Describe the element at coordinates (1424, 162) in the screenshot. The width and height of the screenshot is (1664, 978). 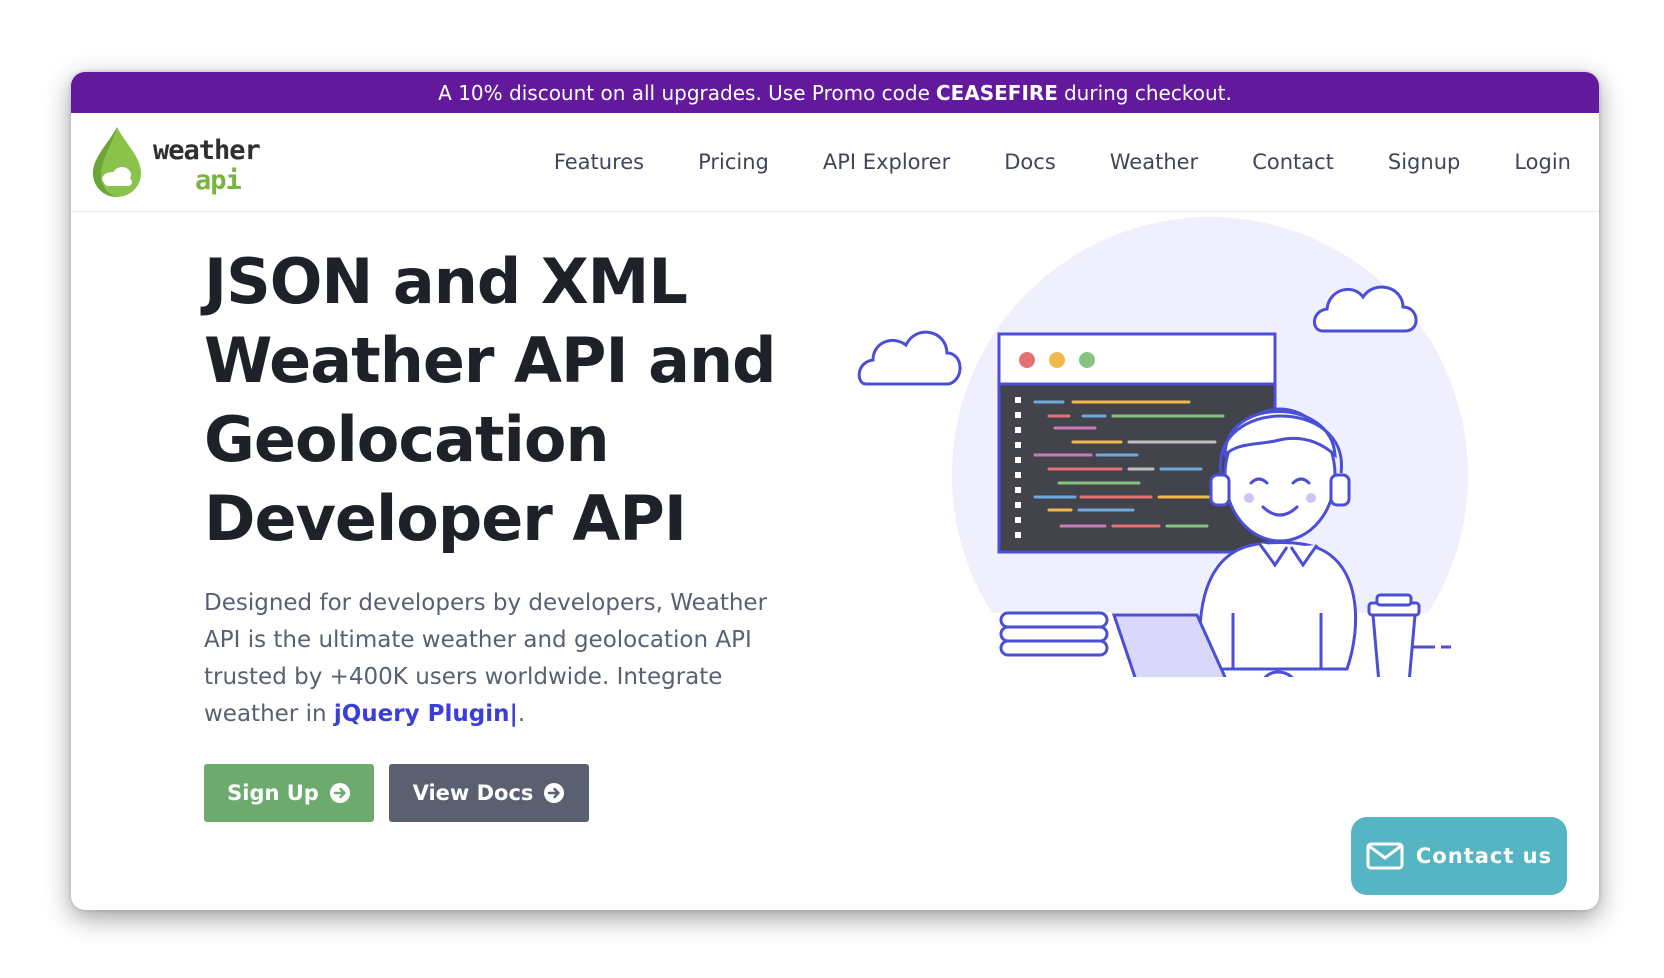
I see `nav-signup: Signup` at that location.